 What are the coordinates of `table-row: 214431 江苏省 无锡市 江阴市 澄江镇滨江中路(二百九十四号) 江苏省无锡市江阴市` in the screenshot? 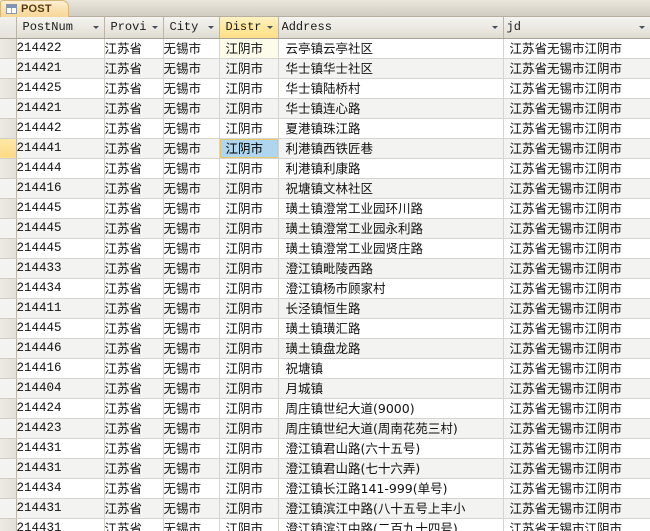 It's located at (325, 524).